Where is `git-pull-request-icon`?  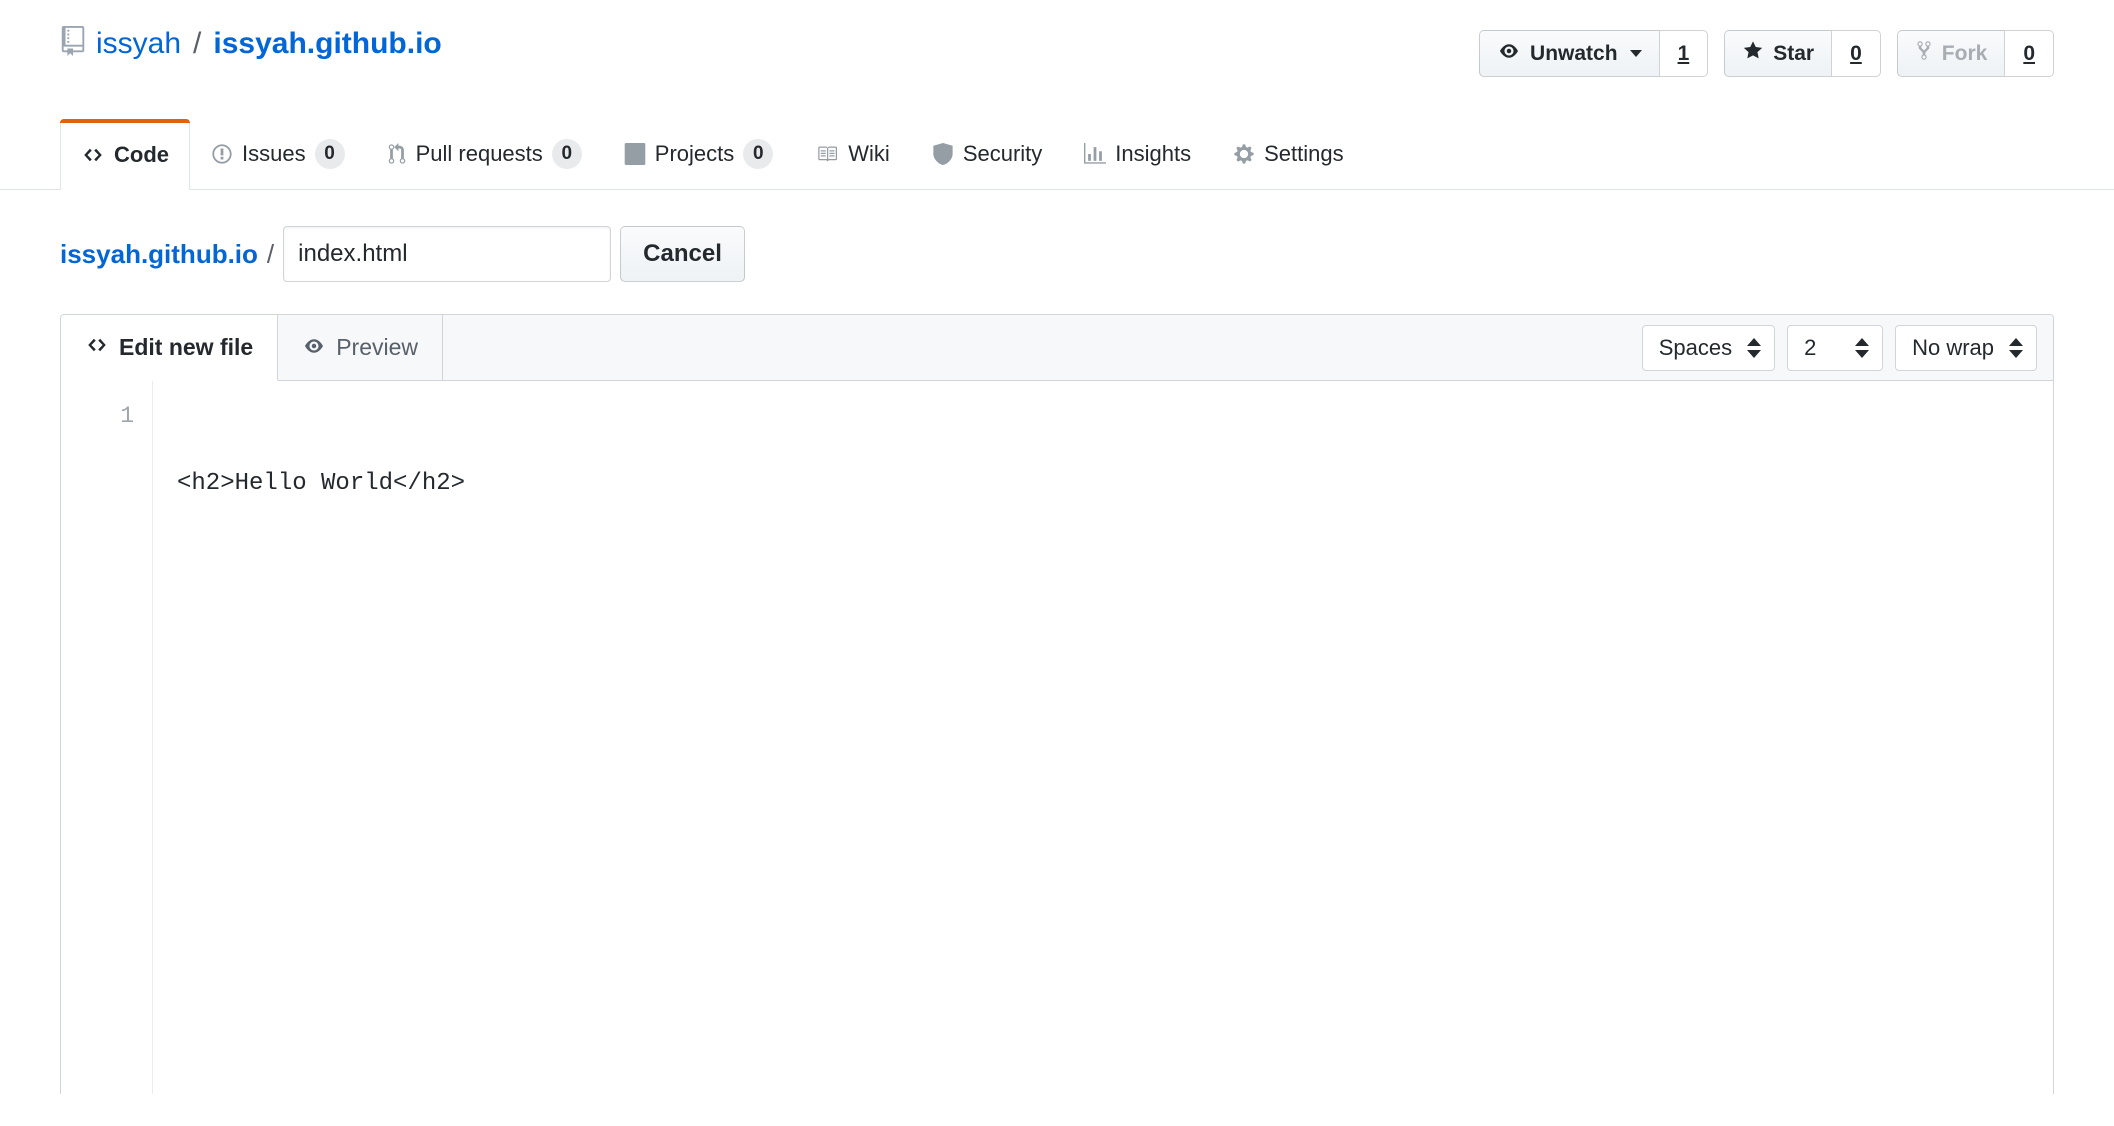 git-pull-request-icon is located at coordinates (397, 154).